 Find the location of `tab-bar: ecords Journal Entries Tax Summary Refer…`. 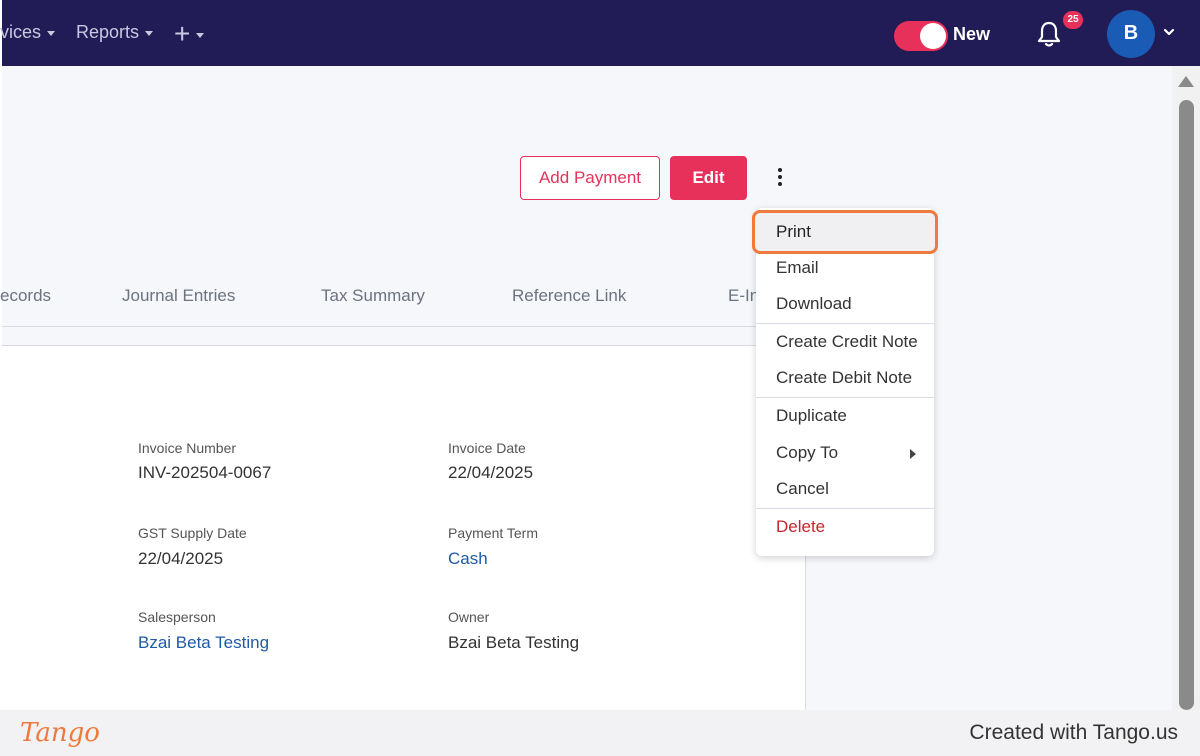

tab-bar: ecords Journal Entries Tax Summary Refer… is located at coordinates (401, 298).